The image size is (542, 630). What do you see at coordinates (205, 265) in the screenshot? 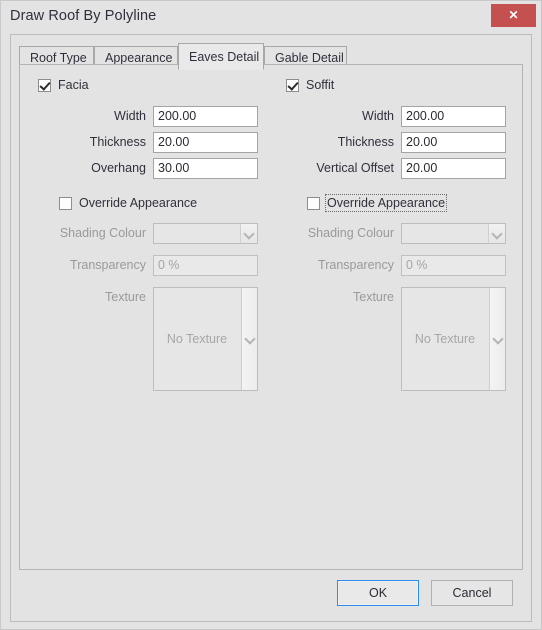
I see `facia-transparency-input: 0 %` at bounding box center [205, 265].